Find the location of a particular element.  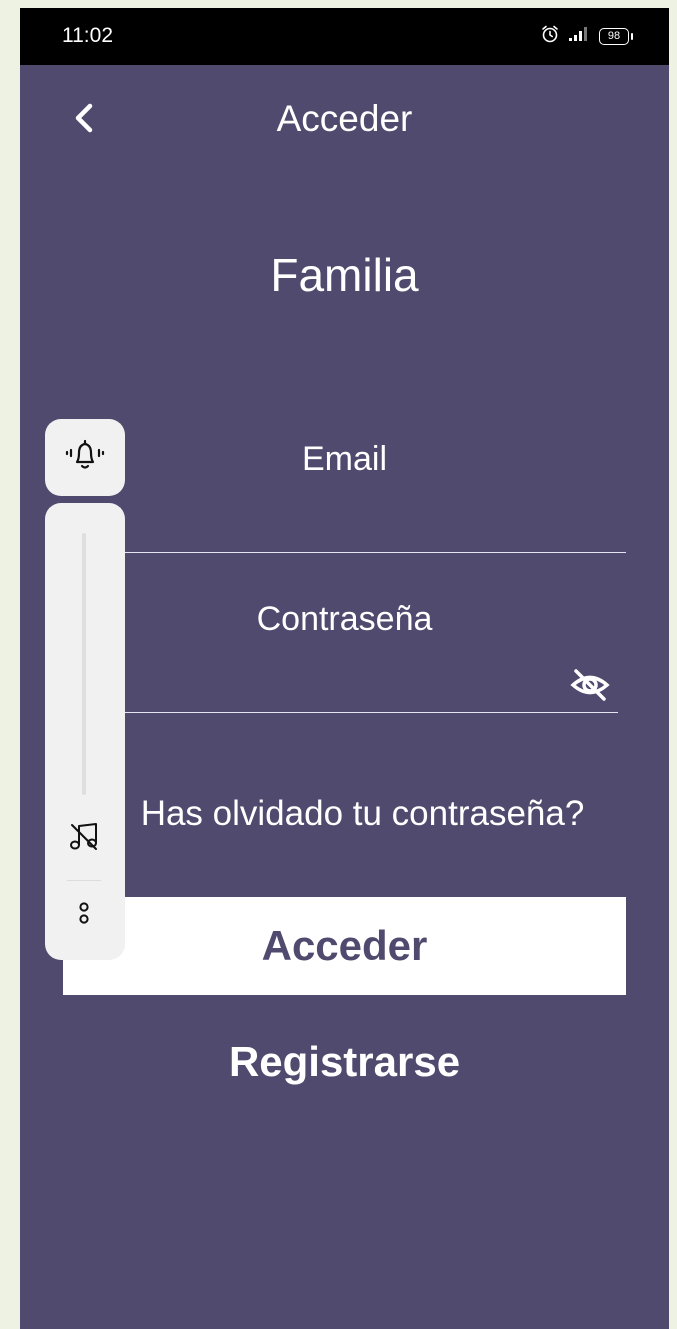

register-link: Registrarse is located at coordinates (344, 1062).